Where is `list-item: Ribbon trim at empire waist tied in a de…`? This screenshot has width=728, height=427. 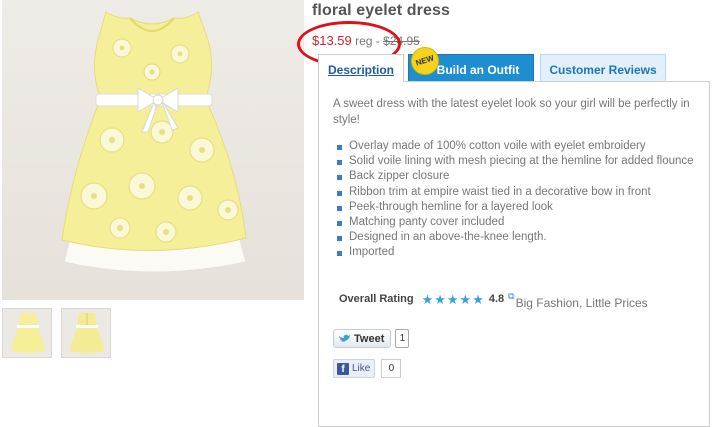 list-item: Ribbon trim at empire waist tied in a de… is located at coordinates (518, 192).